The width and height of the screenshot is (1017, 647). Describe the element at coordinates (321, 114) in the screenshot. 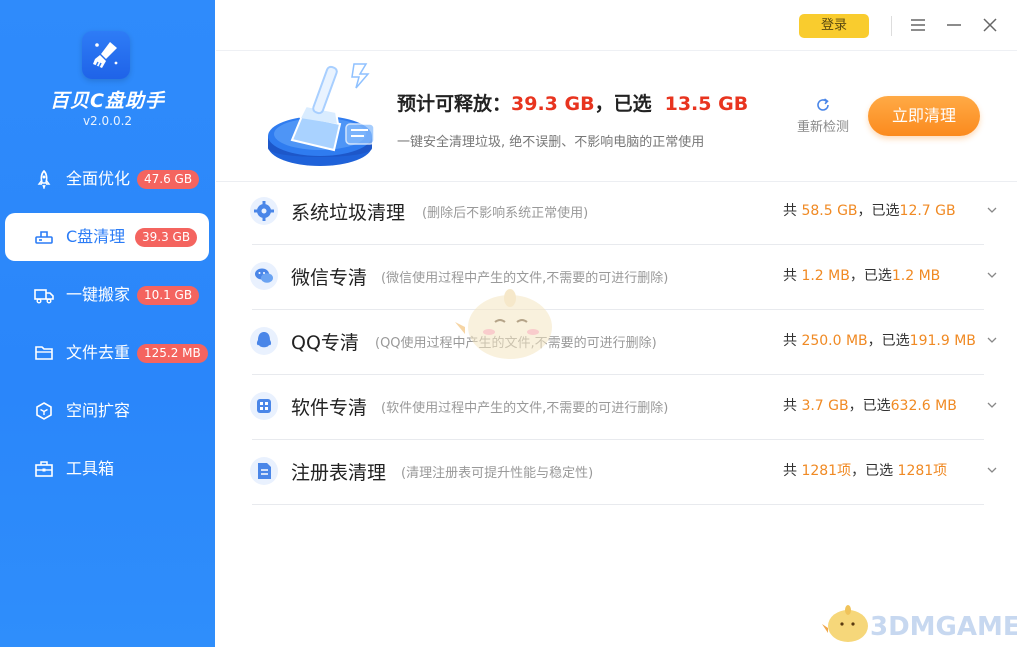

I see `cleaning-broom-illustration` at that location.